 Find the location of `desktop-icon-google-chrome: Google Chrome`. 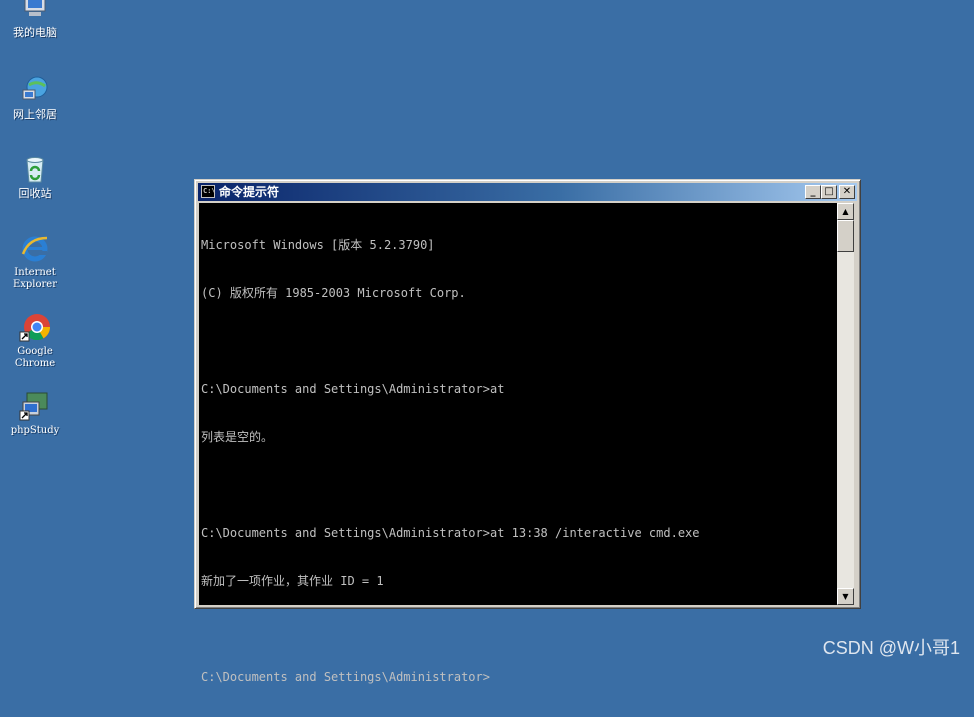

desktop-icon-google-chrome: Google Chrome is located at coordinates (35, 340).